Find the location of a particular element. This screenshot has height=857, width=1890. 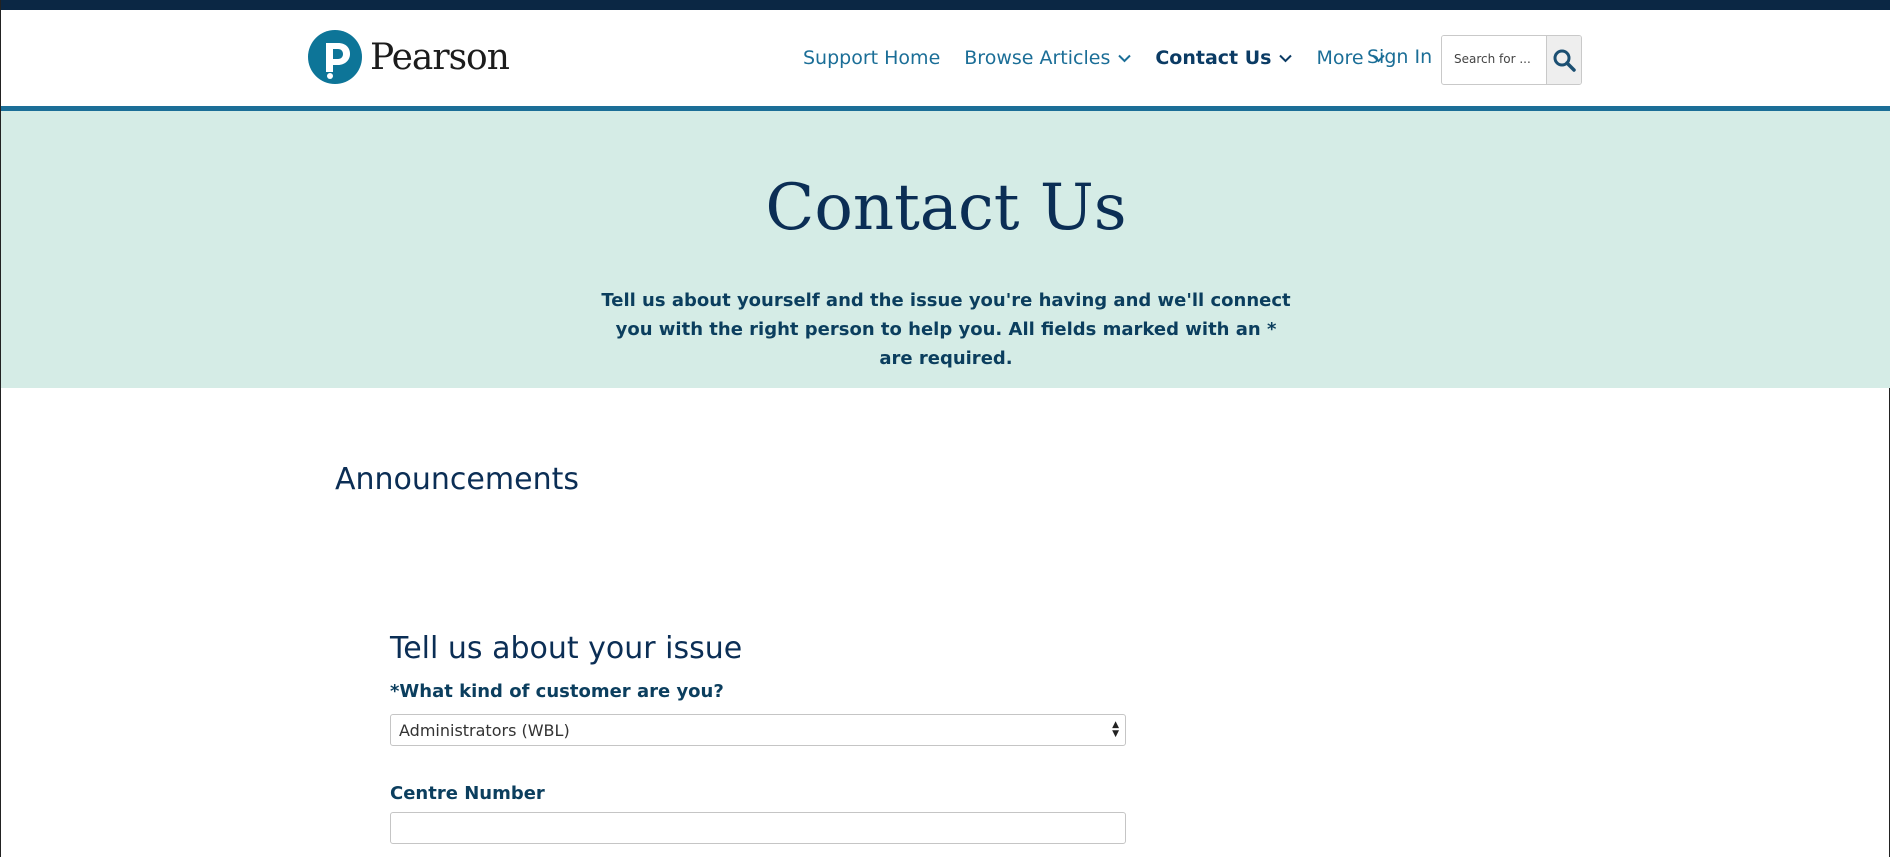

centre-number-input is located at coordinates (758, 828).